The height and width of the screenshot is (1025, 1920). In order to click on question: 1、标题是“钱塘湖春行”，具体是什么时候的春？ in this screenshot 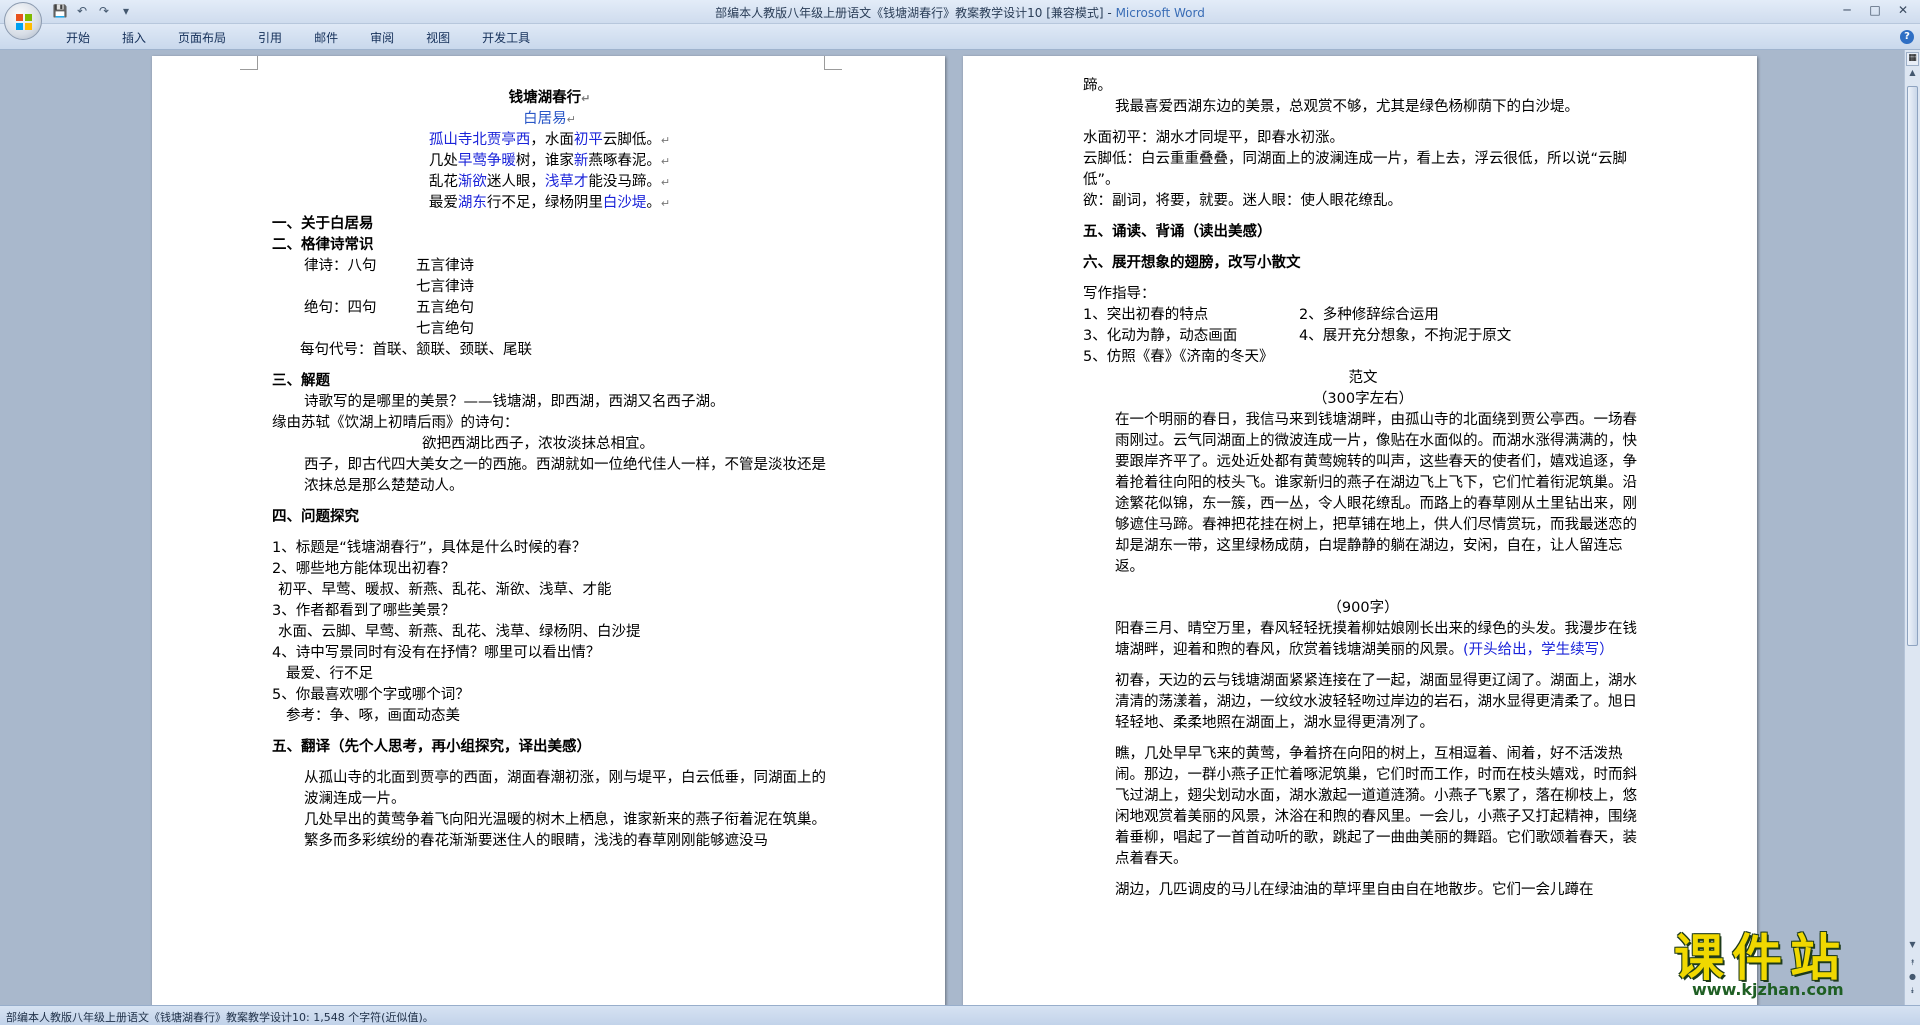, I will do `click(429, 548)`.